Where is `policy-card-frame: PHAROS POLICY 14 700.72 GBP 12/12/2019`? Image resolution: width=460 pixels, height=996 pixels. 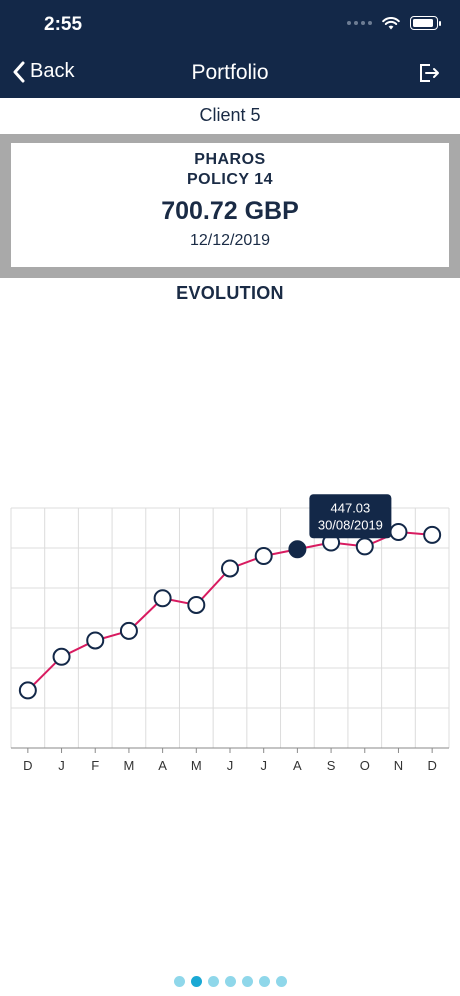
policy-card-frame: PHAROS POLICY 14 700.72 GBP 12/12/2019 is located at coordinates (230, 206).